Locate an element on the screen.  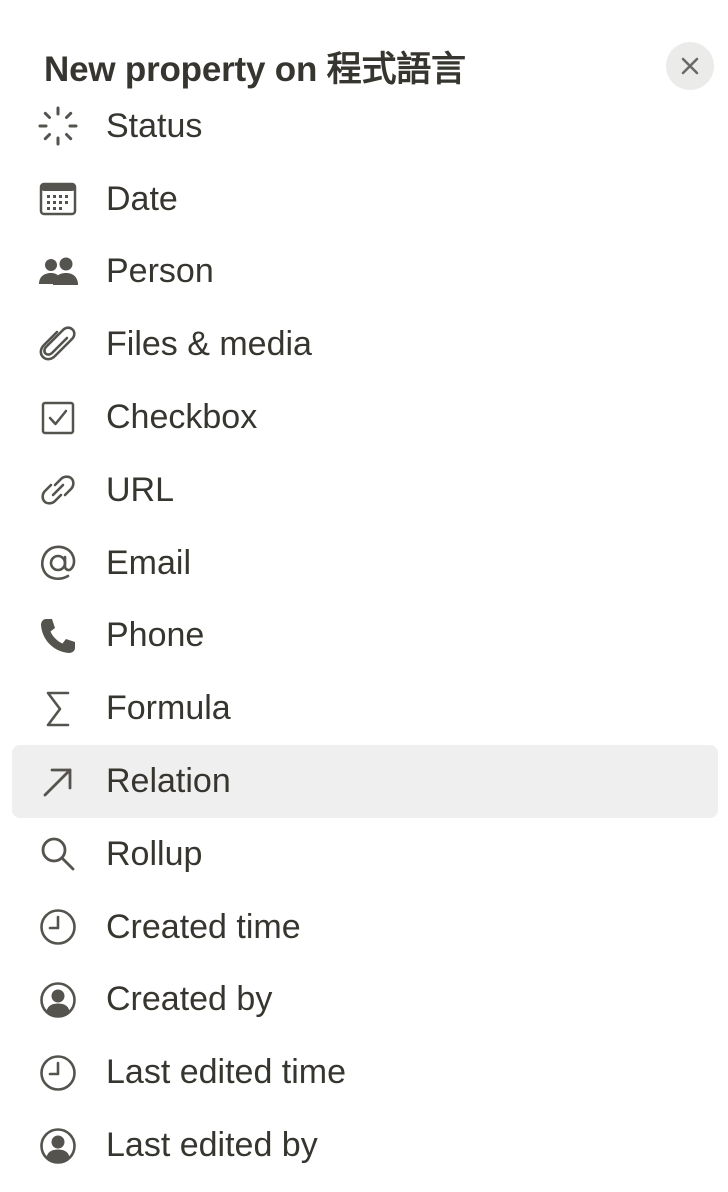
property-type-created-time: Created time is located at coordinates (365, 927).